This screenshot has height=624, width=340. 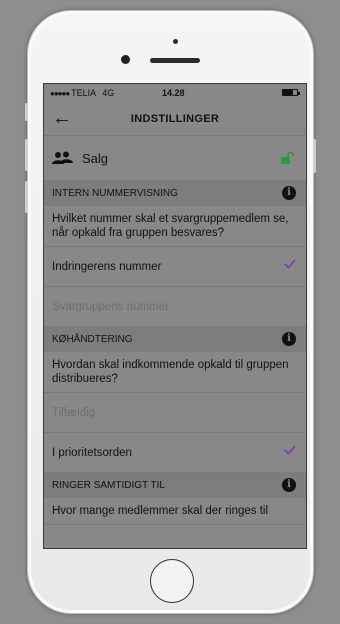 What do you see at coordinates (60, 93) in the screenshot?
I see `signal-icon: ●●●●●` at bounding box center [60, 93].